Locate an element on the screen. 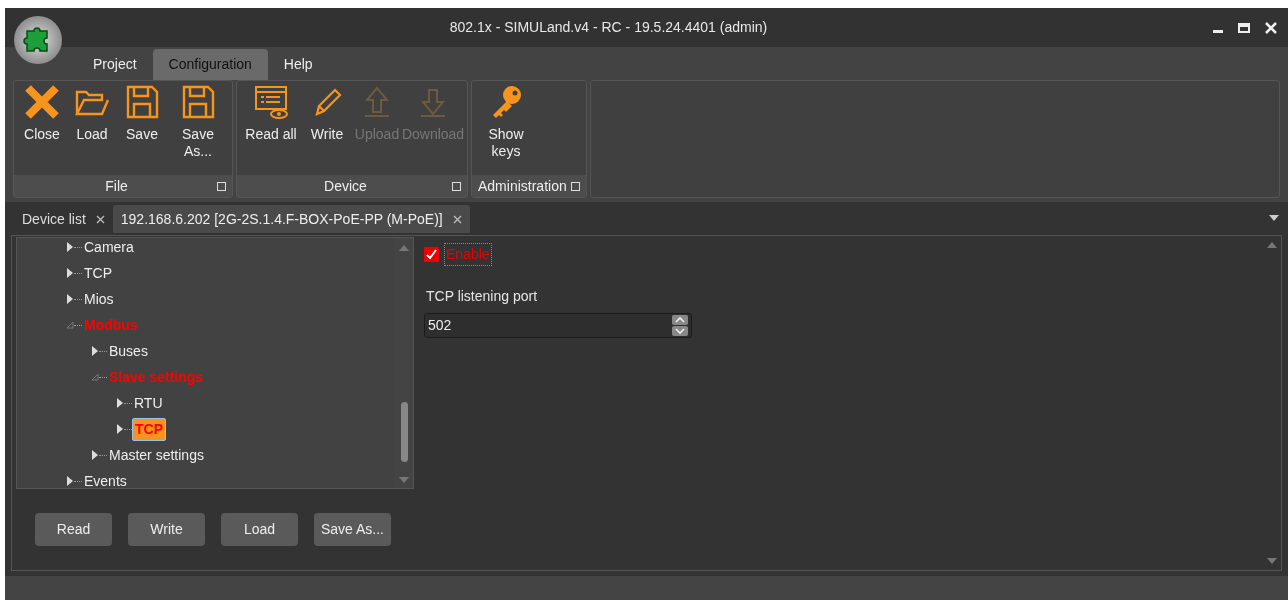  tree-item: TCP is located at coordinates (98, 273).